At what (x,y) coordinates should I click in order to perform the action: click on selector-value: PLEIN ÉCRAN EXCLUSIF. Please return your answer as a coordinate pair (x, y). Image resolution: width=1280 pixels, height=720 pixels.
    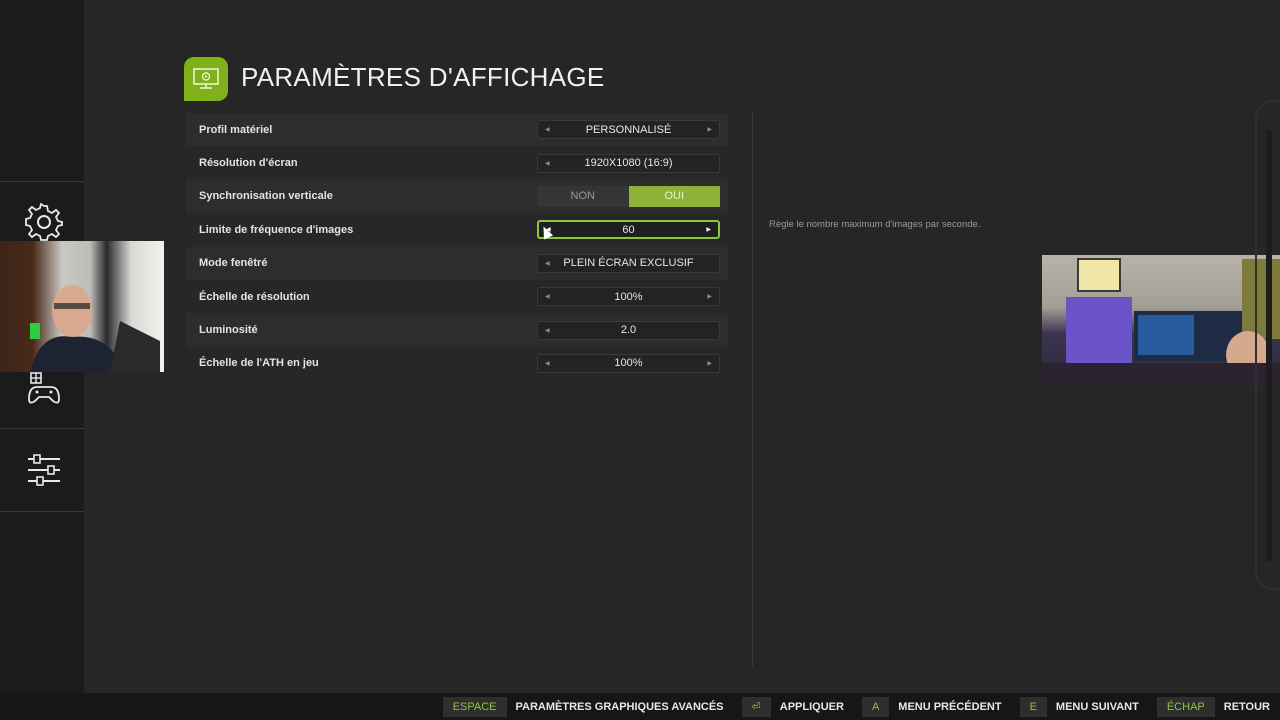
    Looking at the image, I should click on (628, 263).